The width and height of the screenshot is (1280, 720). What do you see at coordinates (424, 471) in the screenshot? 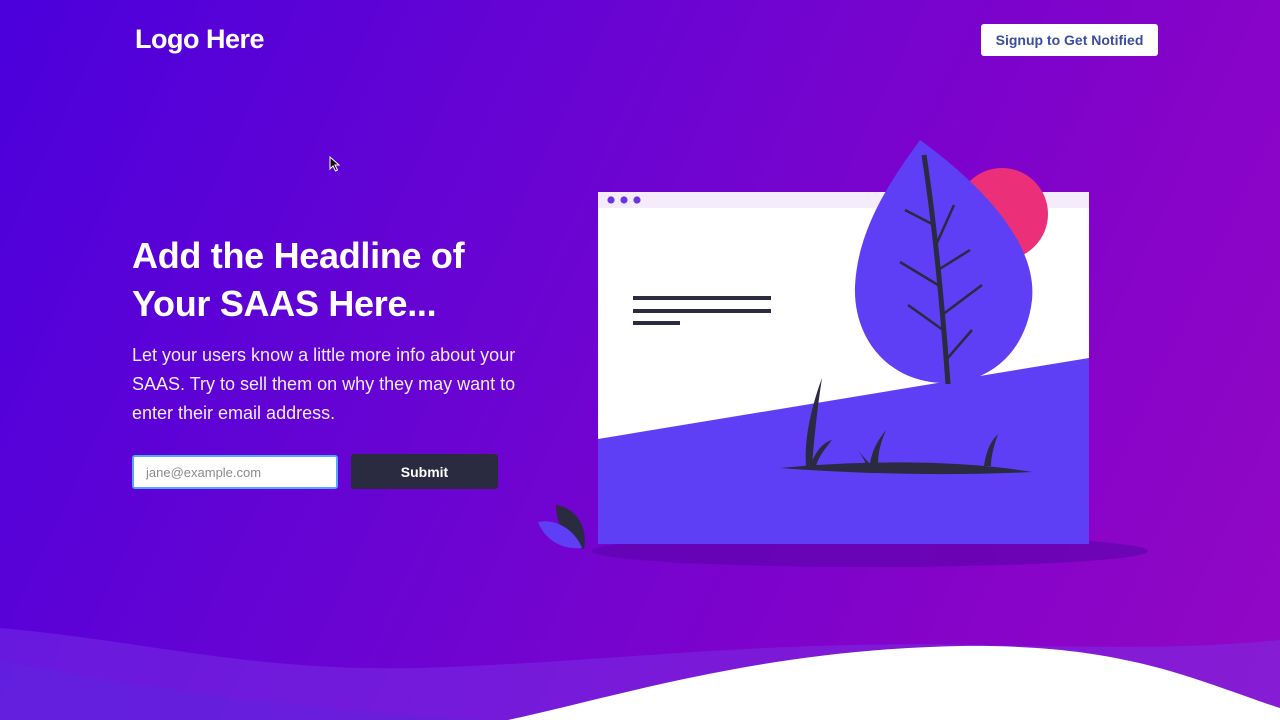
I see `submit-button: Submit` at bounding box center [424, 471].